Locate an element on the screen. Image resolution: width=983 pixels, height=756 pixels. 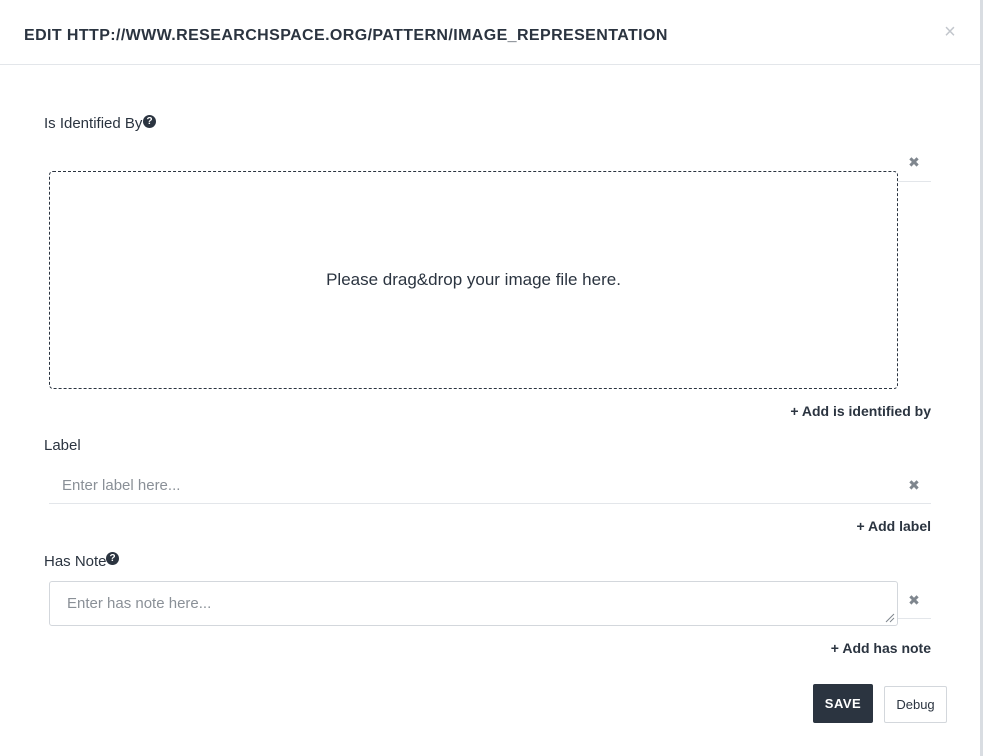
label-input is located at coordinates (474, 485).